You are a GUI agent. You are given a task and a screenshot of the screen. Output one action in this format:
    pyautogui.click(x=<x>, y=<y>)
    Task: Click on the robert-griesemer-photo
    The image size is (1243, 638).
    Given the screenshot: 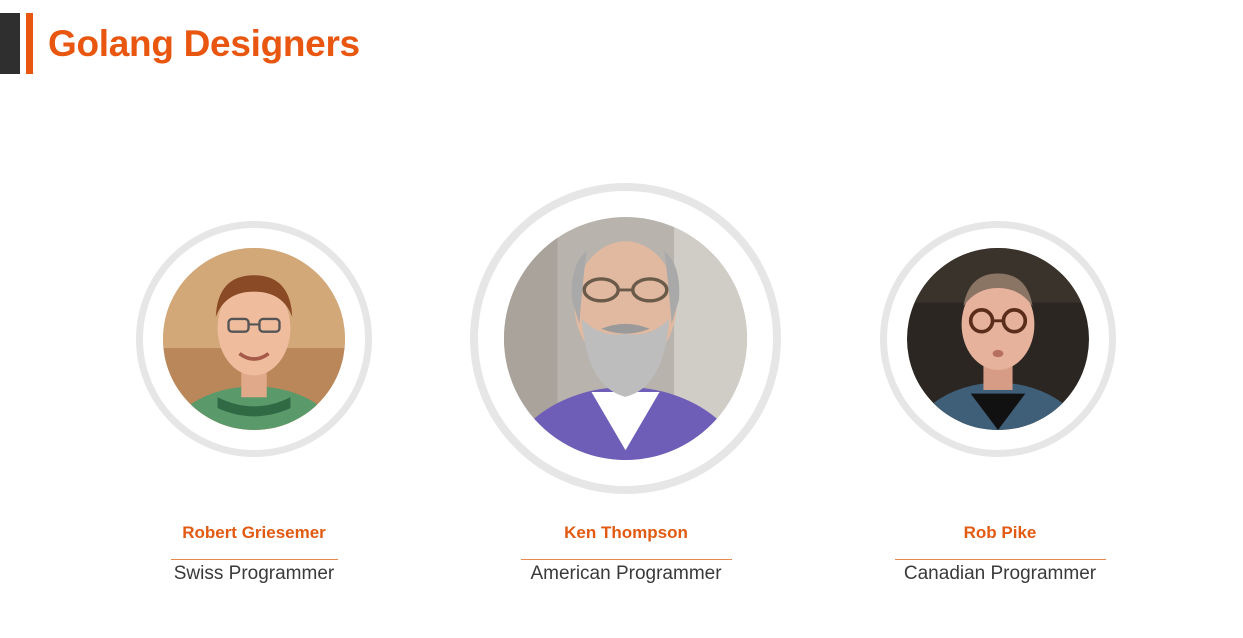 What is the action you would take?
    pyautogui.click(x=254, y=339)
    